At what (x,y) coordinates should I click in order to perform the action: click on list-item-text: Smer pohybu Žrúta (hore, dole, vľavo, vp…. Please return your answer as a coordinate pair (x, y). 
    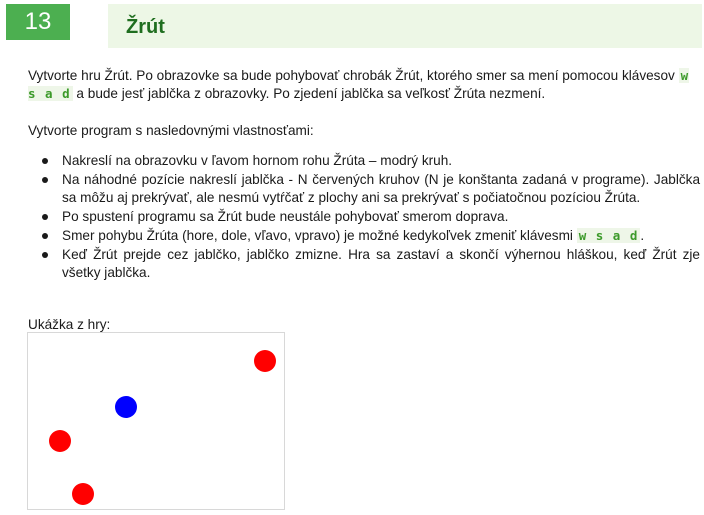
    Looking at the image, I should click on (319, 235).